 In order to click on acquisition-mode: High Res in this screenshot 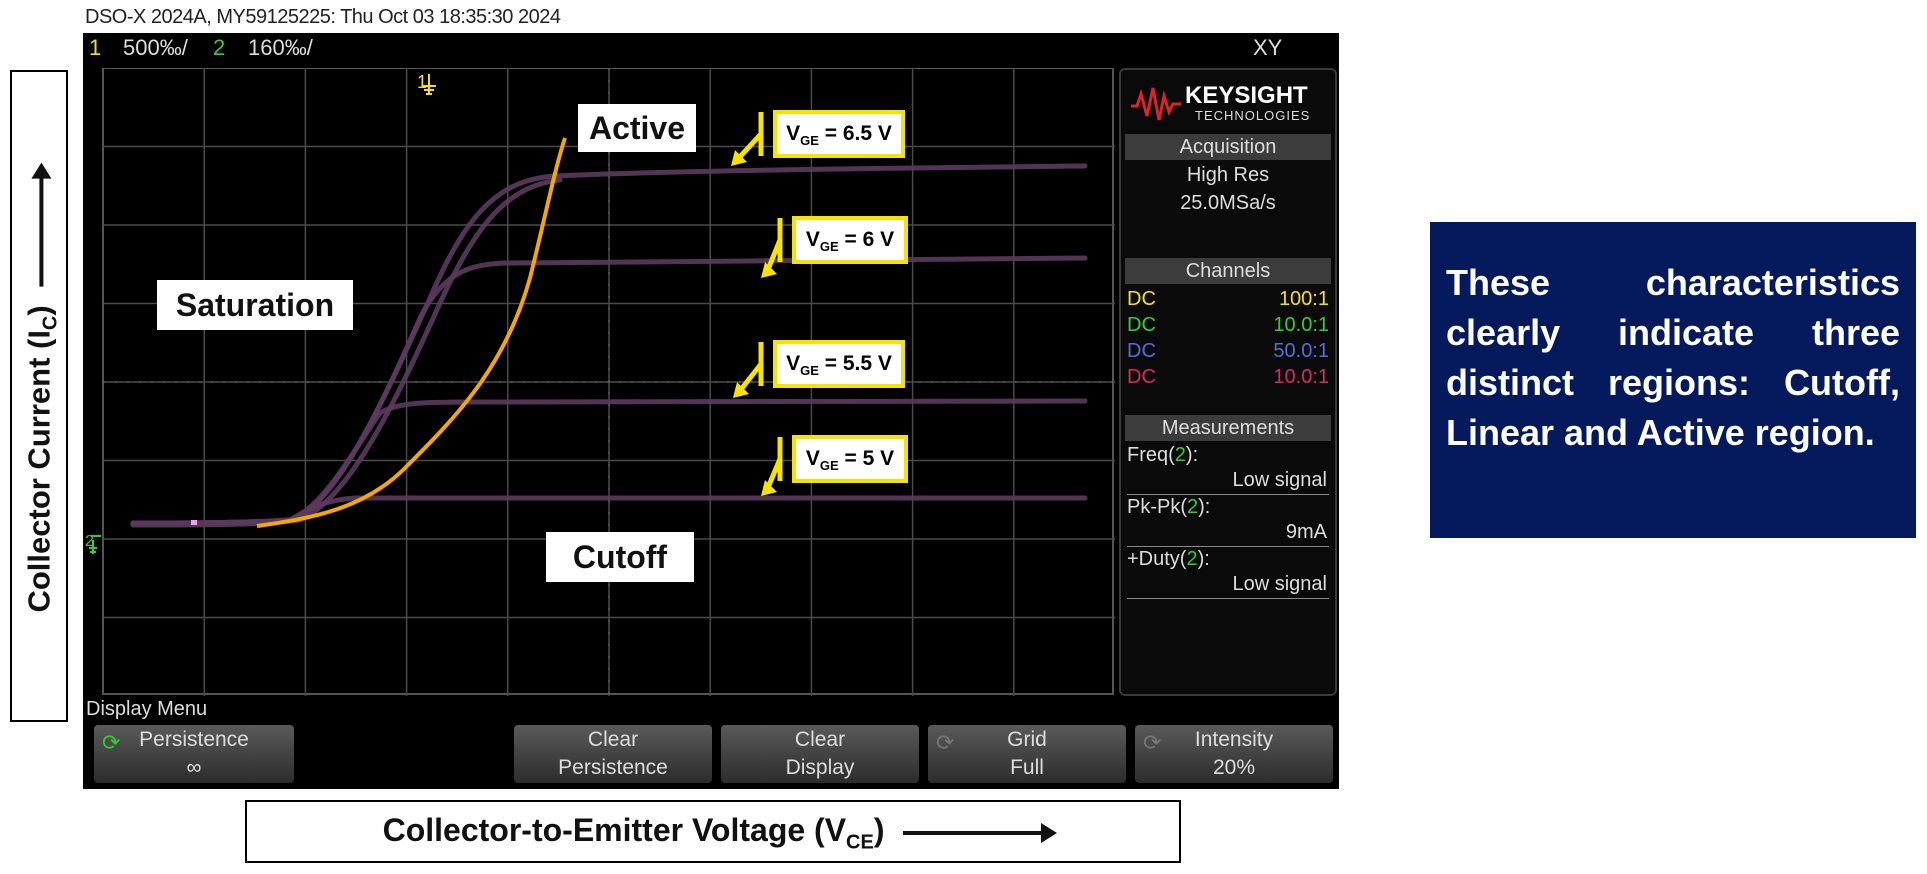, I will do `click(1228, 175)`.